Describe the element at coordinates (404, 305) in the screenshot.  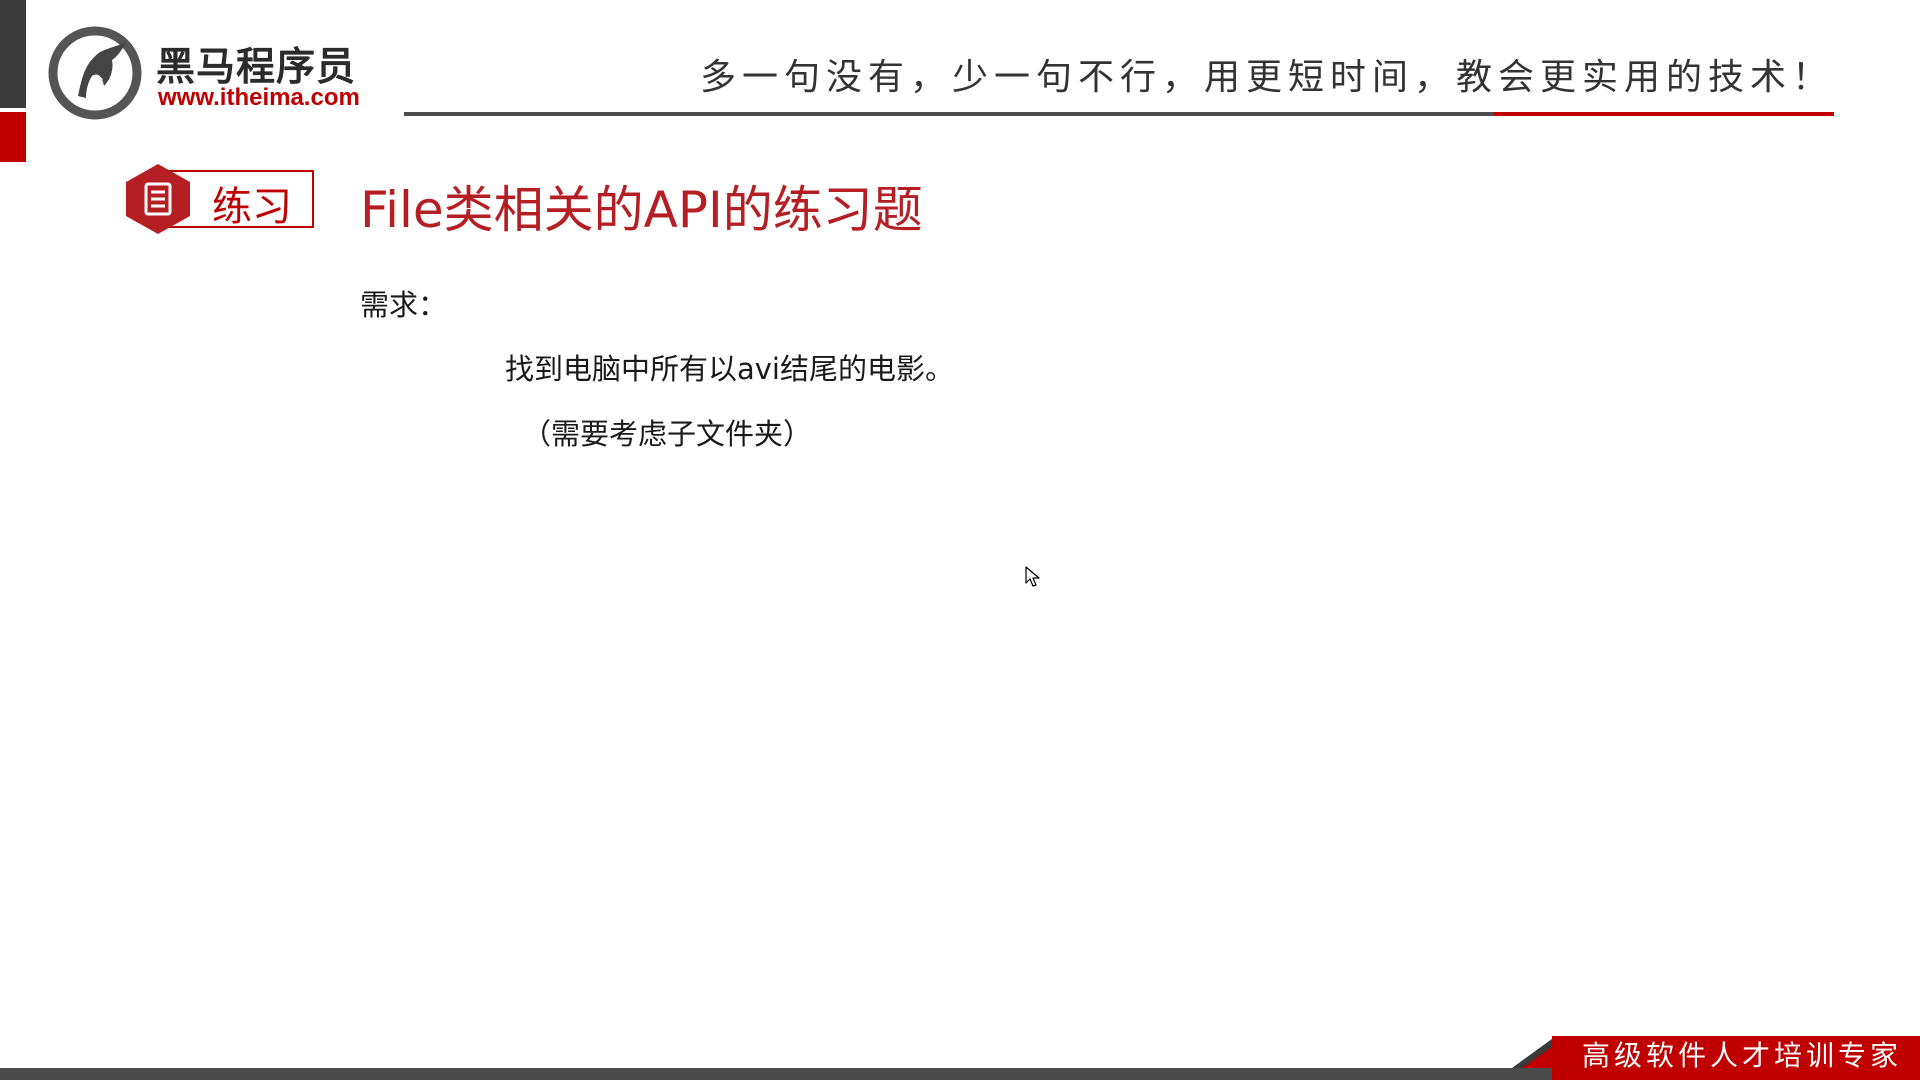
I see `requirement-label: 需求：` at that location.